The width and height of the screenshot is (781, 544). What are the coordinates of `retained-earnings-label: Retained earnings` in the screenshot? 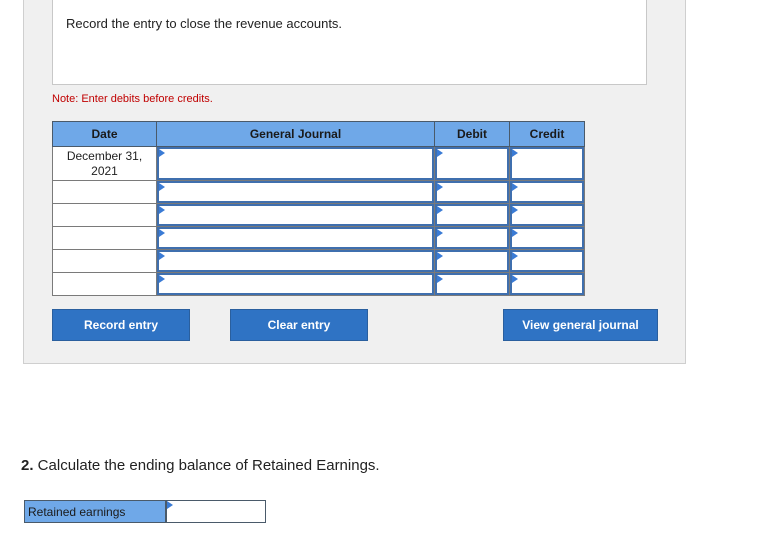 It's located at (95, 511).